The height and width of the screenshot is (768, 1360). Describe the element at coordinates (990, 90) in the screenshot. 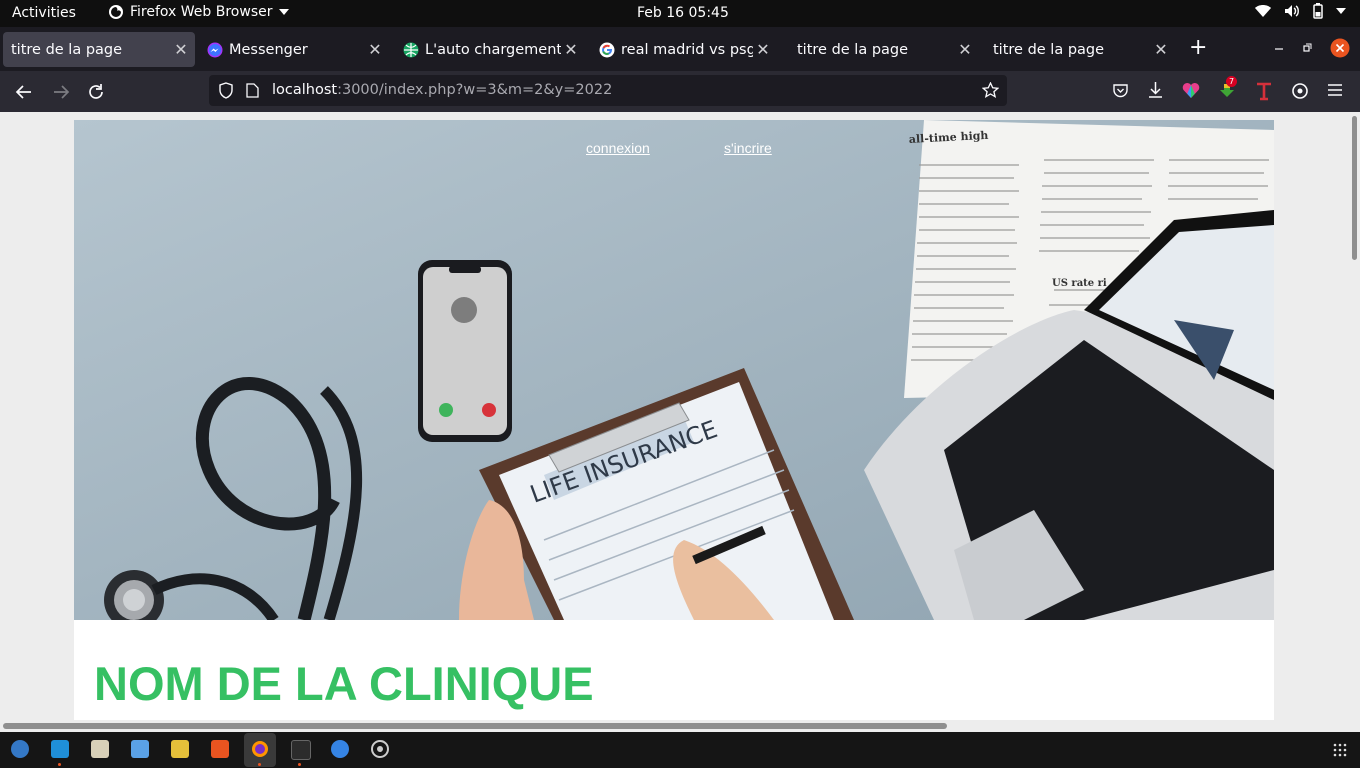

I see `bookmark-star-icon` at that location.